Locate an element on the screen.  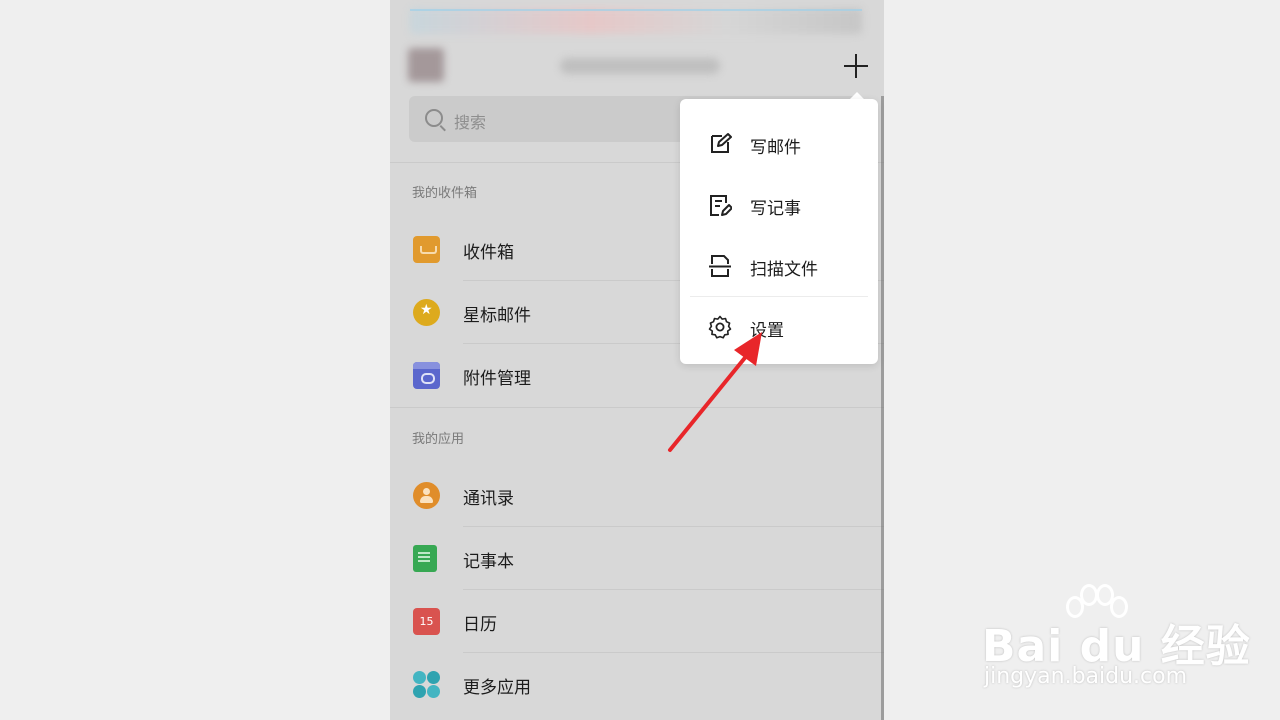
plus-icon is located at coordinates (856, 66).